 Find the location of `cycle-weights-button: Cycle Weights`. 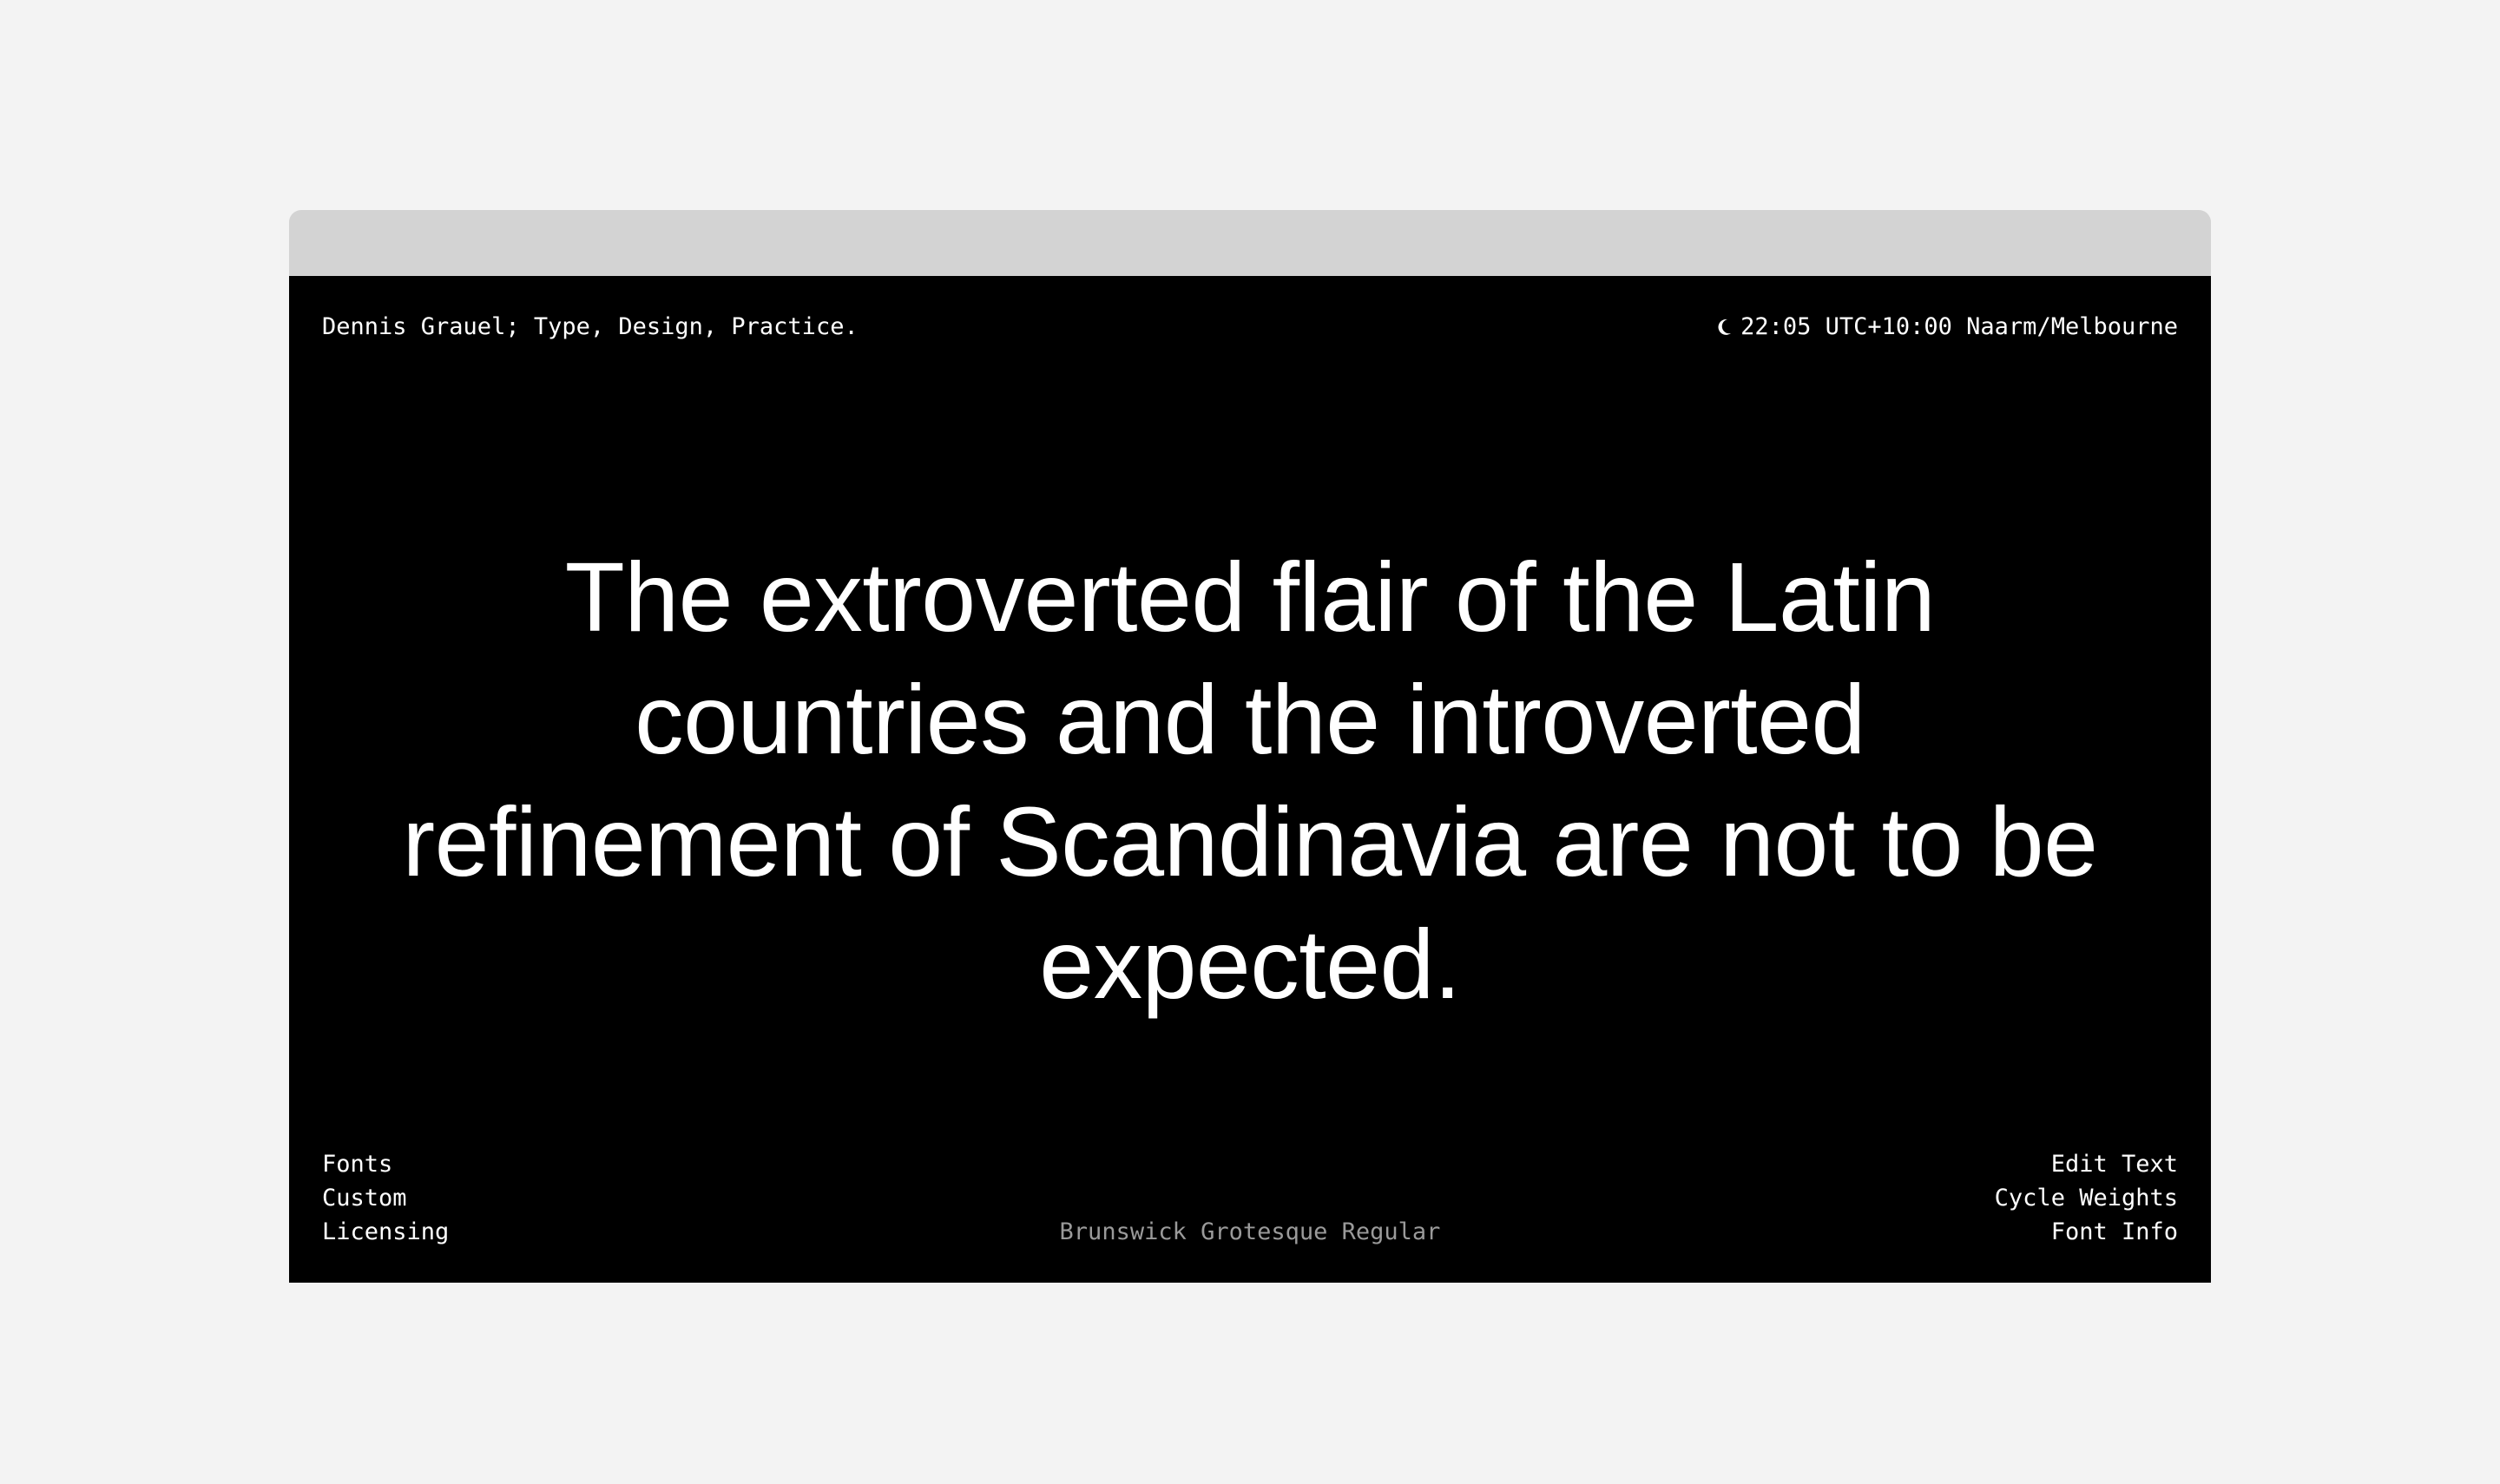

cycle-weights-button: Cycle Weights is located at coordinates (2086, 1198).